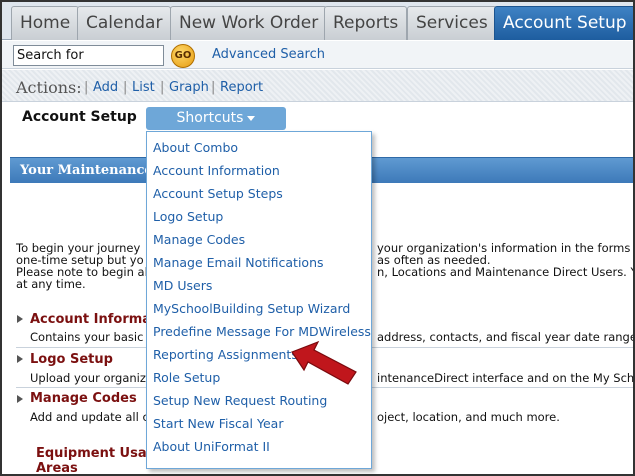 The width and height of the screenshot is (635, 476). Describe the element at coordinates (211, 446) in the screenshot. I see `menu-item-about-uniformat: About UniFormat II` at that location.